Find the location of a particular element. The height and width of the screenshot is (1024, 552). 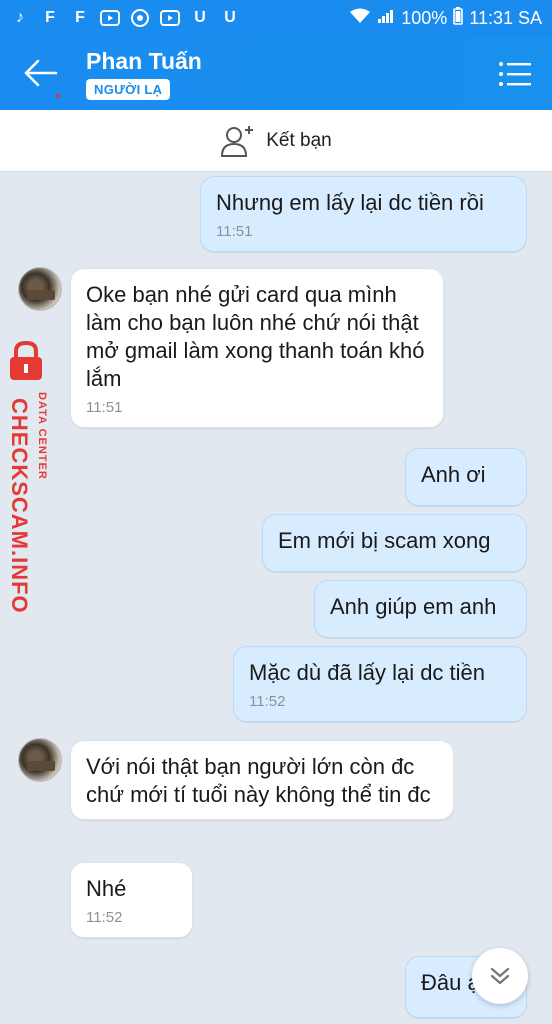

menu-button is located at coordinates (515, 74).